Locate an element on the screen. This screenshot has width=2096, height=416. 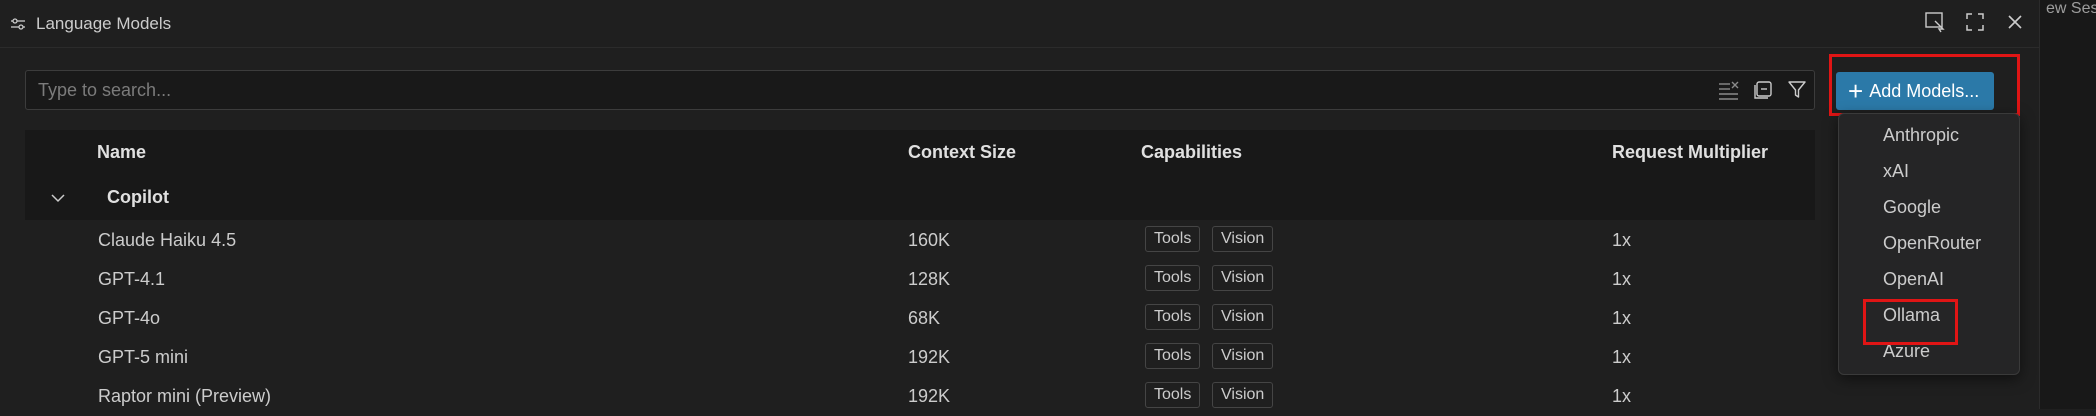
context-size: 128K is located at coordinates (929, 279).